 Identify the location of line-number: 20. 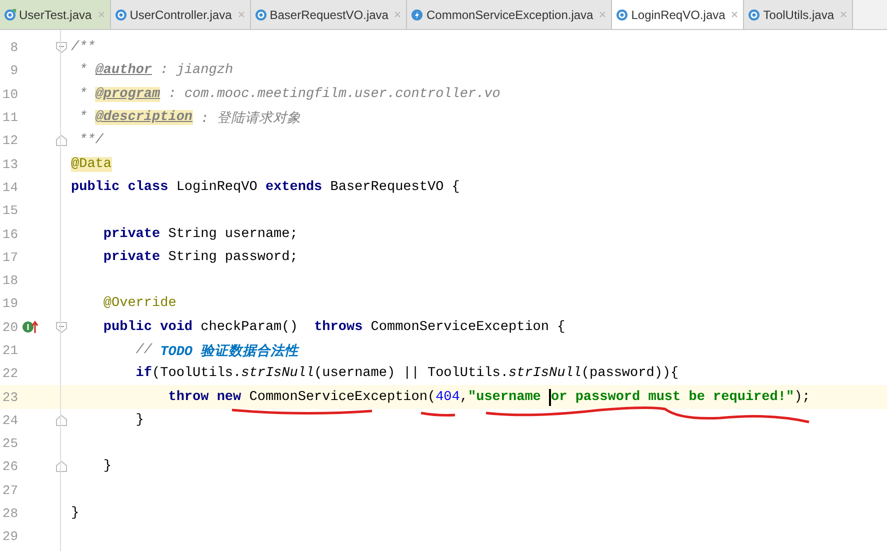
(9, 327).